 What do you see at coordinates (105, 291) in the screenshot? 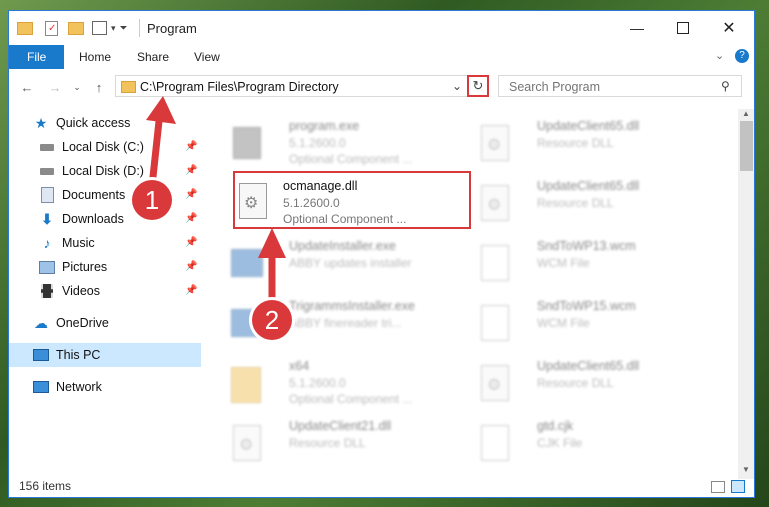
I see `sidebar-item-videos: Videos 📌` at bounding box center [105, 291].